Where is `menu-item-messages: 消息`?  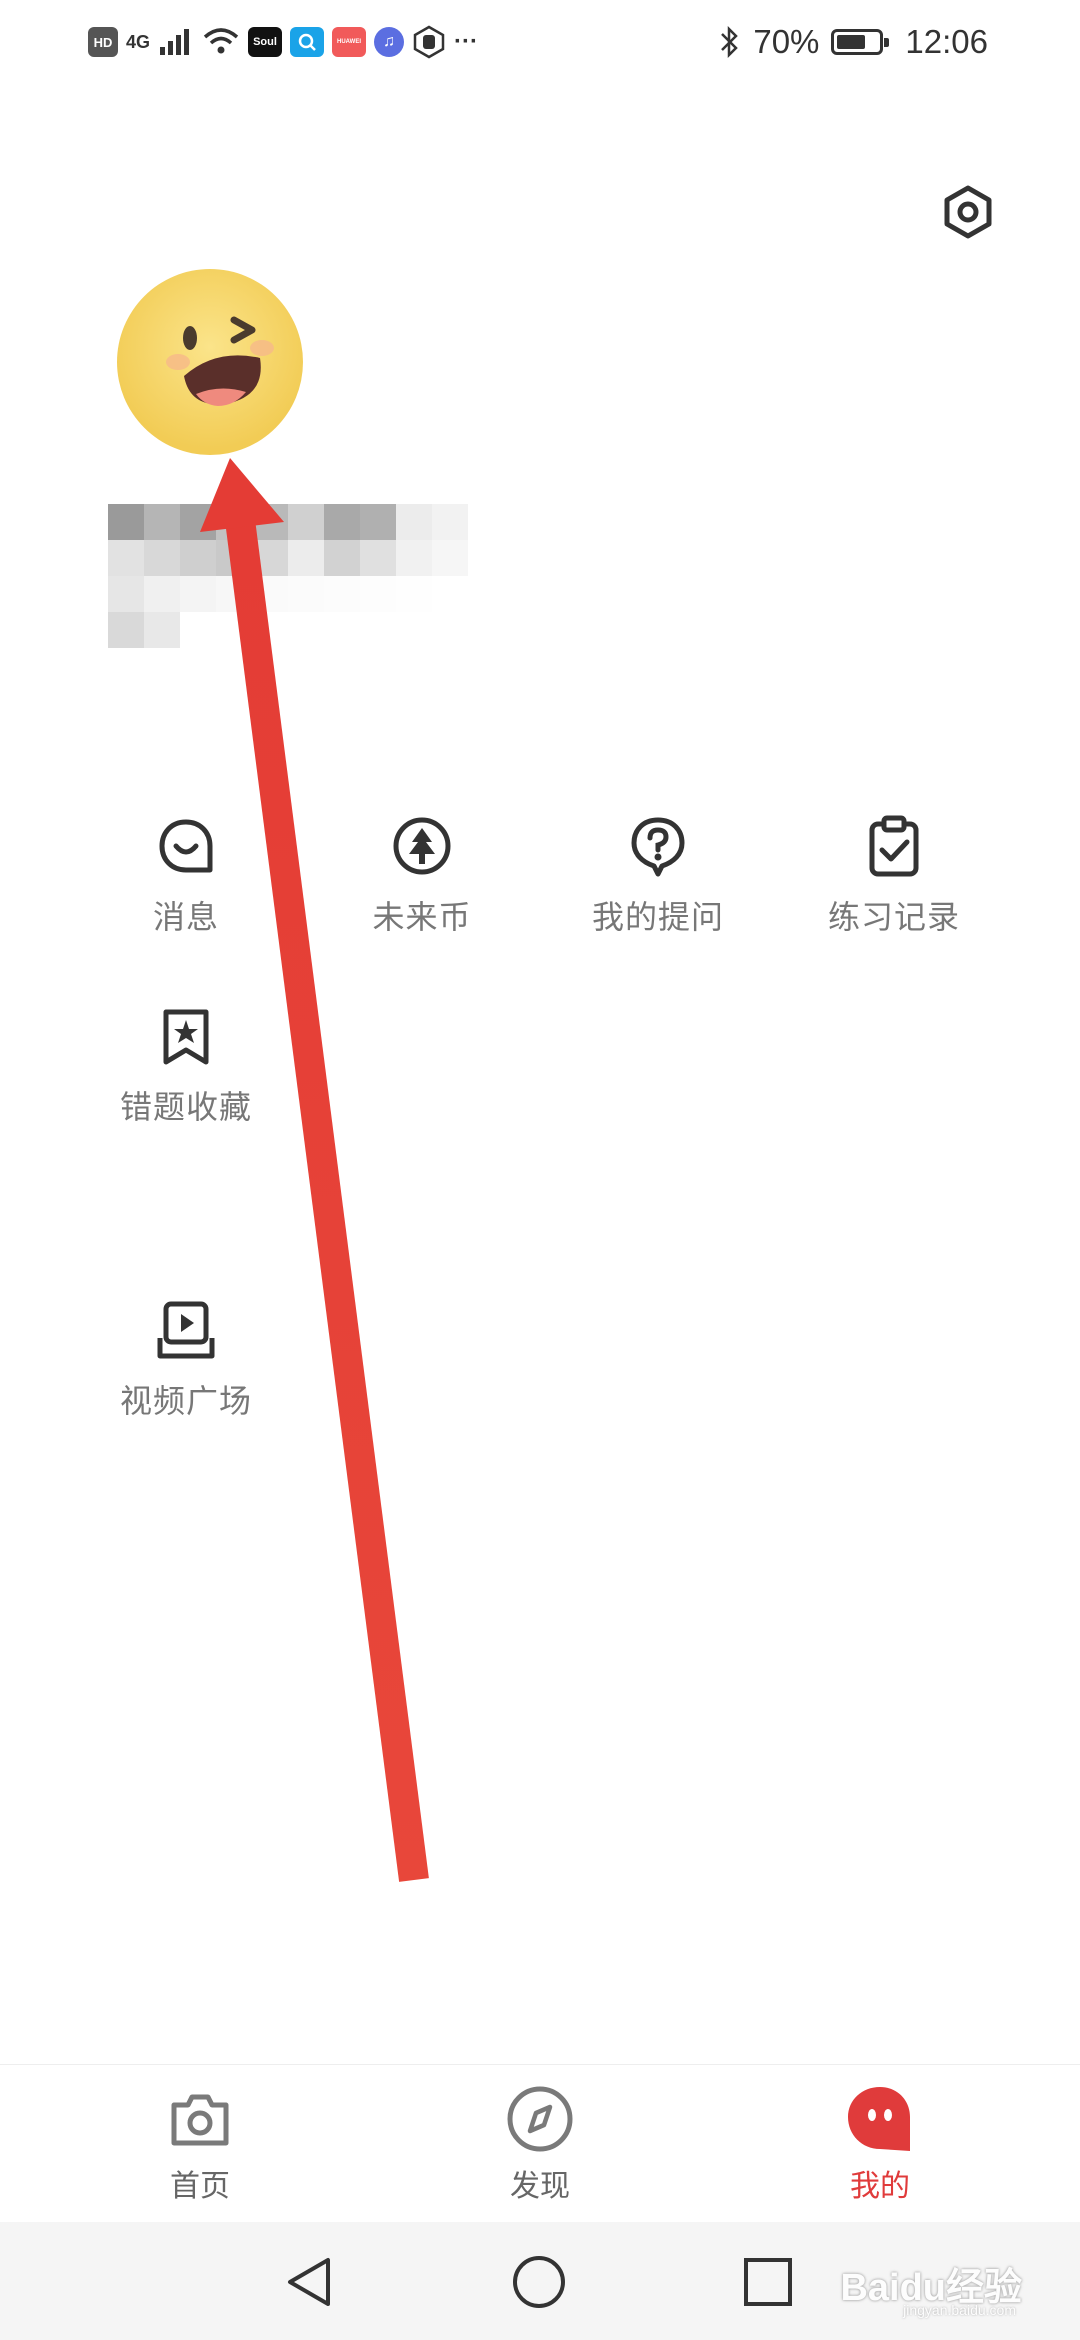
menu-item-messages: 消息 is located at coordinates (186, 876).